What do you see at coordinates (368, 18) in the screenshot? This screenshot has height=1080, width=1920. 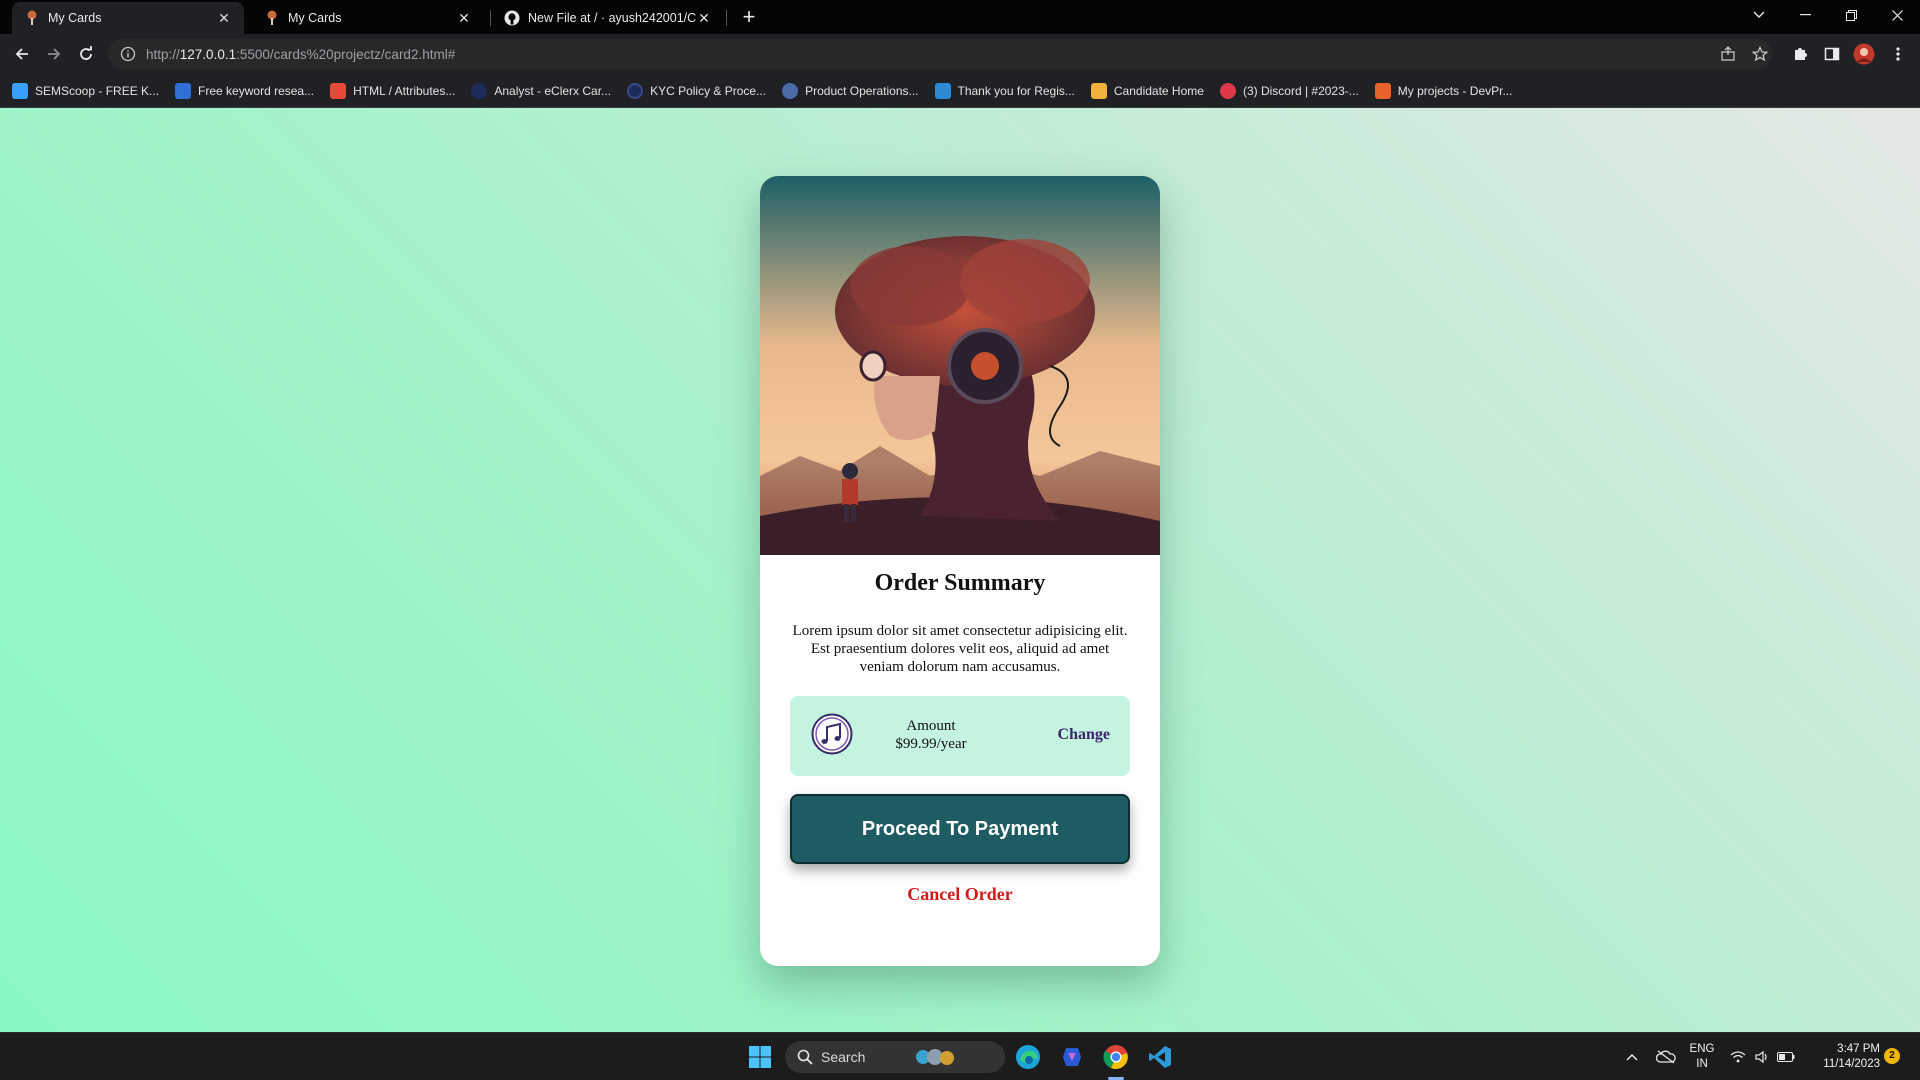 I see `tab-my-cards: My Cards ✕` at bounding box center [368, 18].